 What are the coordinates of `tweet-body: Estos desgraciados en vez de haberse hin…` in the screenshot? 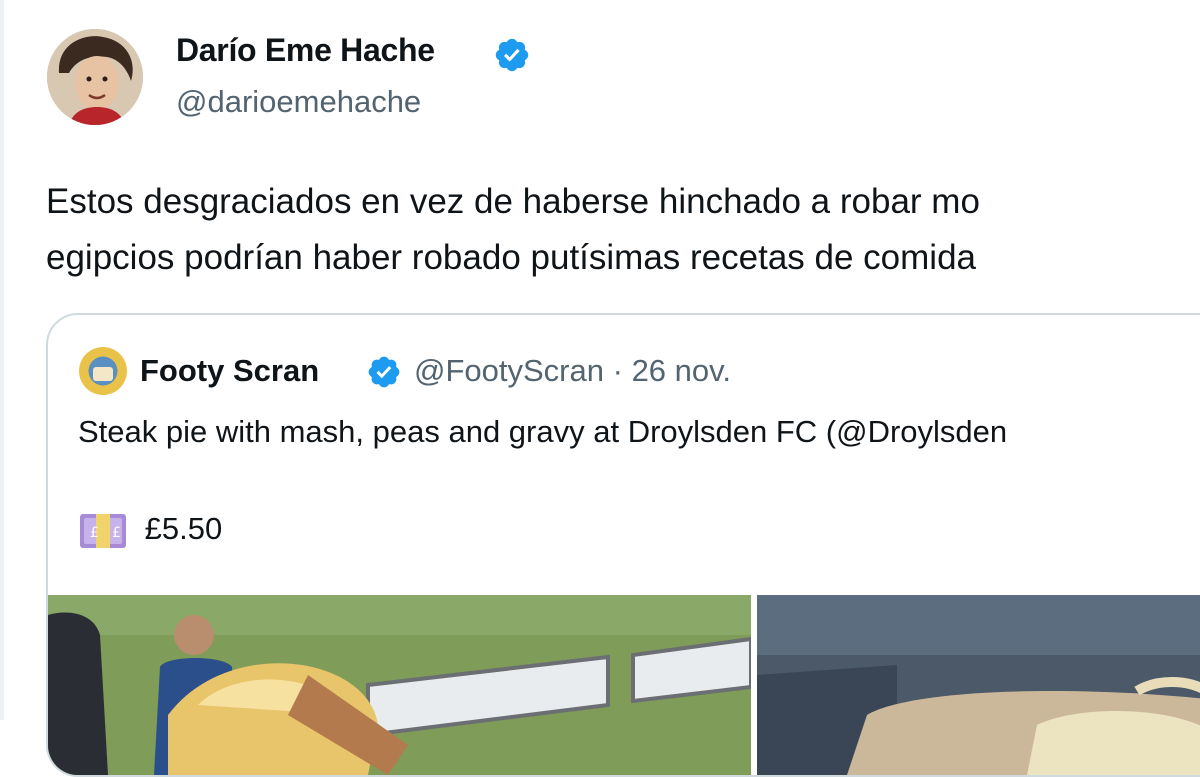 It's located at (623, 230).